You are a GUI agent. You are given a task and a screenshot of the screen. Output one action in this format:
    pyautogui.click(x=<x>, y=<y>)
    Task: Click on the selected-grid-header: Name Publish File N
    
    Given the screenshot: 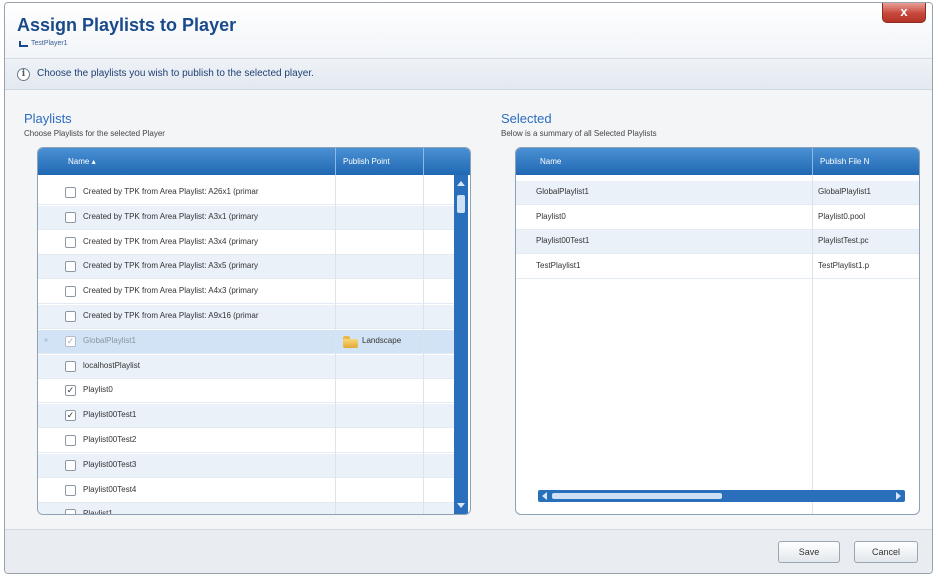 What is the action you would take?
    pyautogui.click(x=717, y=161)
    